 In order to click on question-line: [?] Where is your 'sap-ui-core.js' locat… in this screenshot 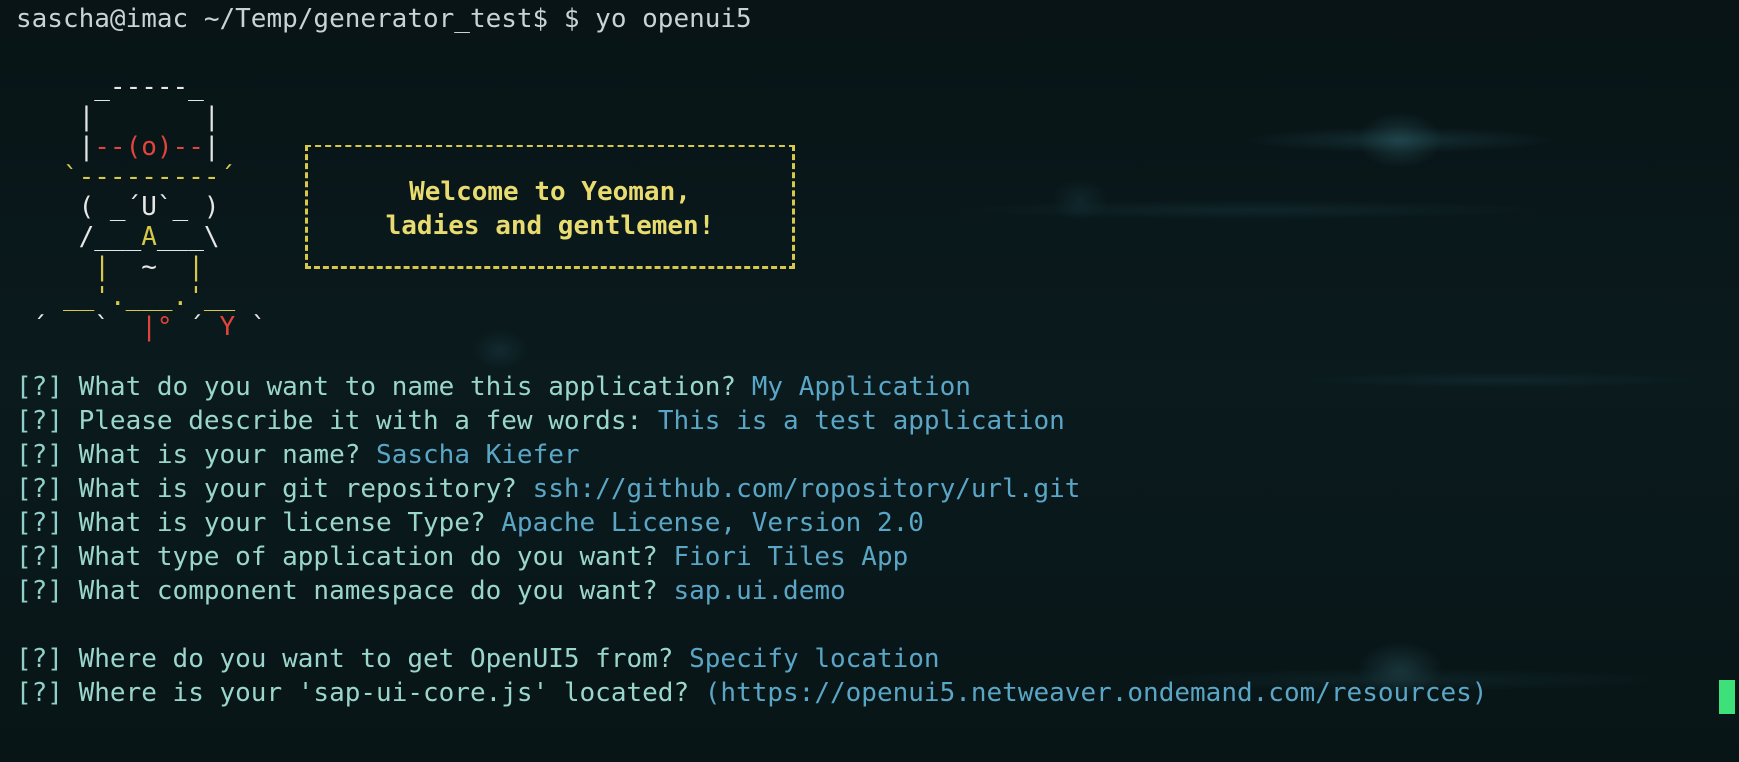, I will do `click(751, 693)`.